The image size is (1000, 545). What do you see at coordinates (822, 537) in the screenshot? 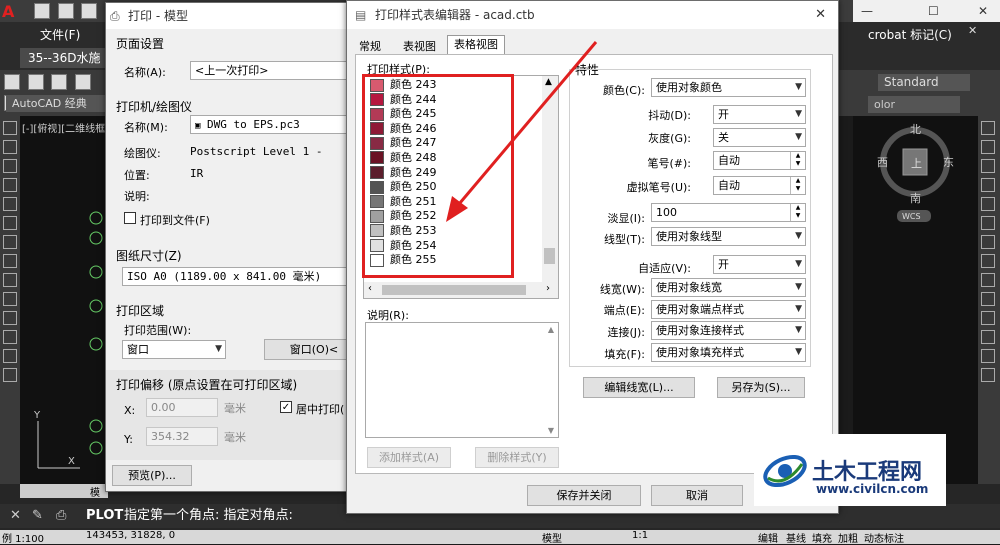
I see `fill-button: 填充` at bounding box center [822, 537].